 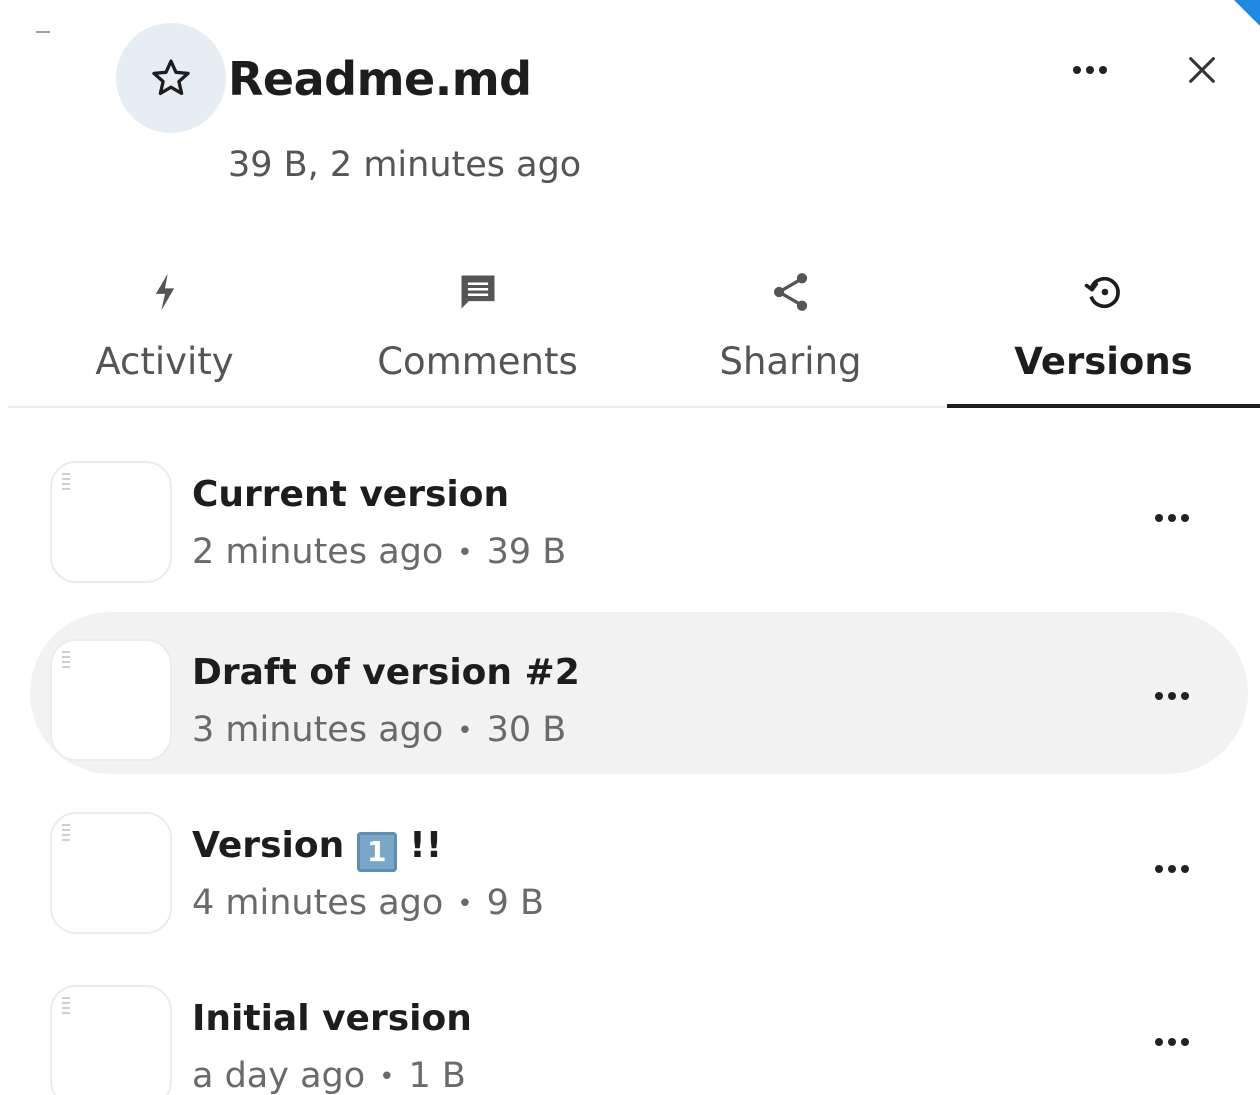 I want to click on file-name: Readme.md, so click(x=380, y=79).